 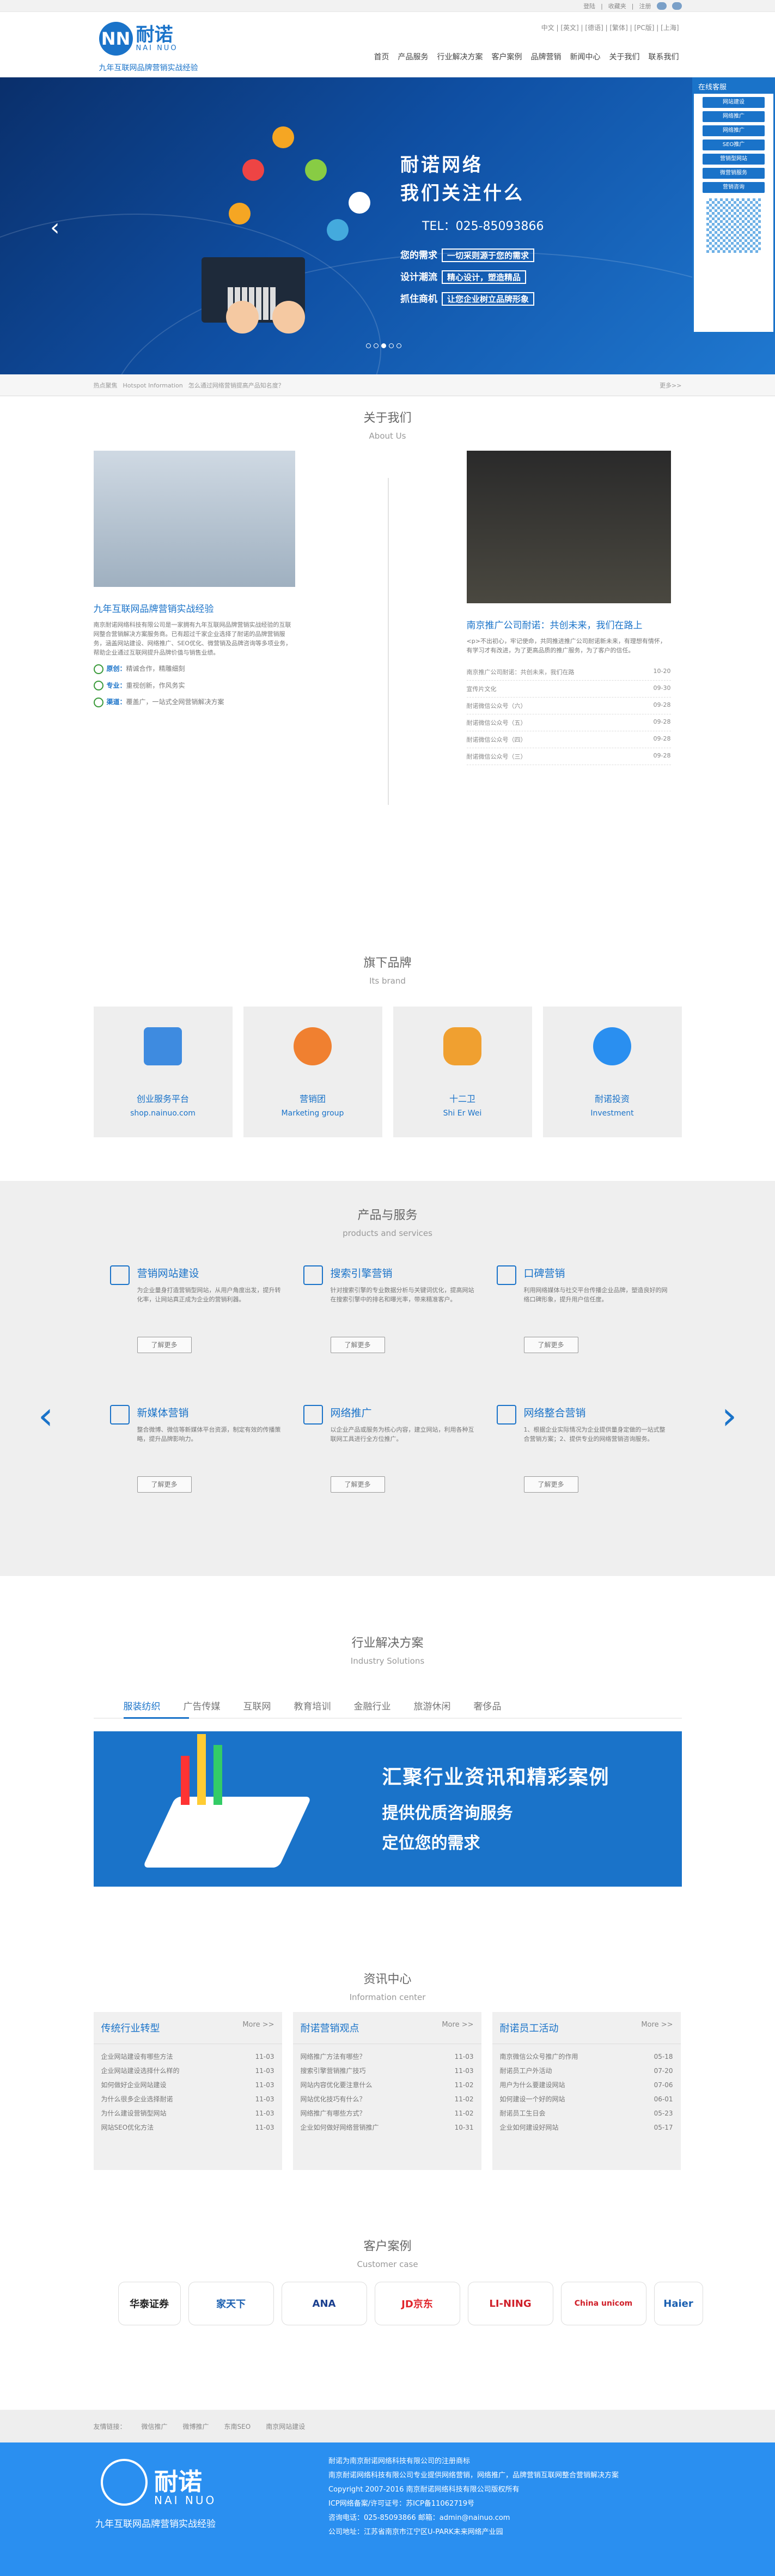 What do you see at coordinates (587, 2071) in the screenshot?
I see `list-item: 耐诺员工户外活动 07-20` at bounding box center [587, 2071].